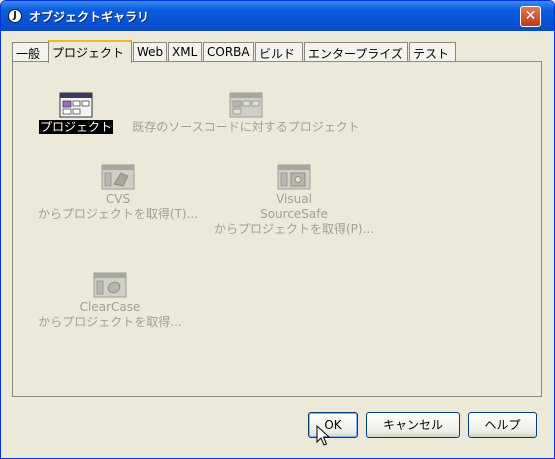 The image size is (555, 459). I want to click on tab-enterprise: エンタープライズ, so click(356, 51).